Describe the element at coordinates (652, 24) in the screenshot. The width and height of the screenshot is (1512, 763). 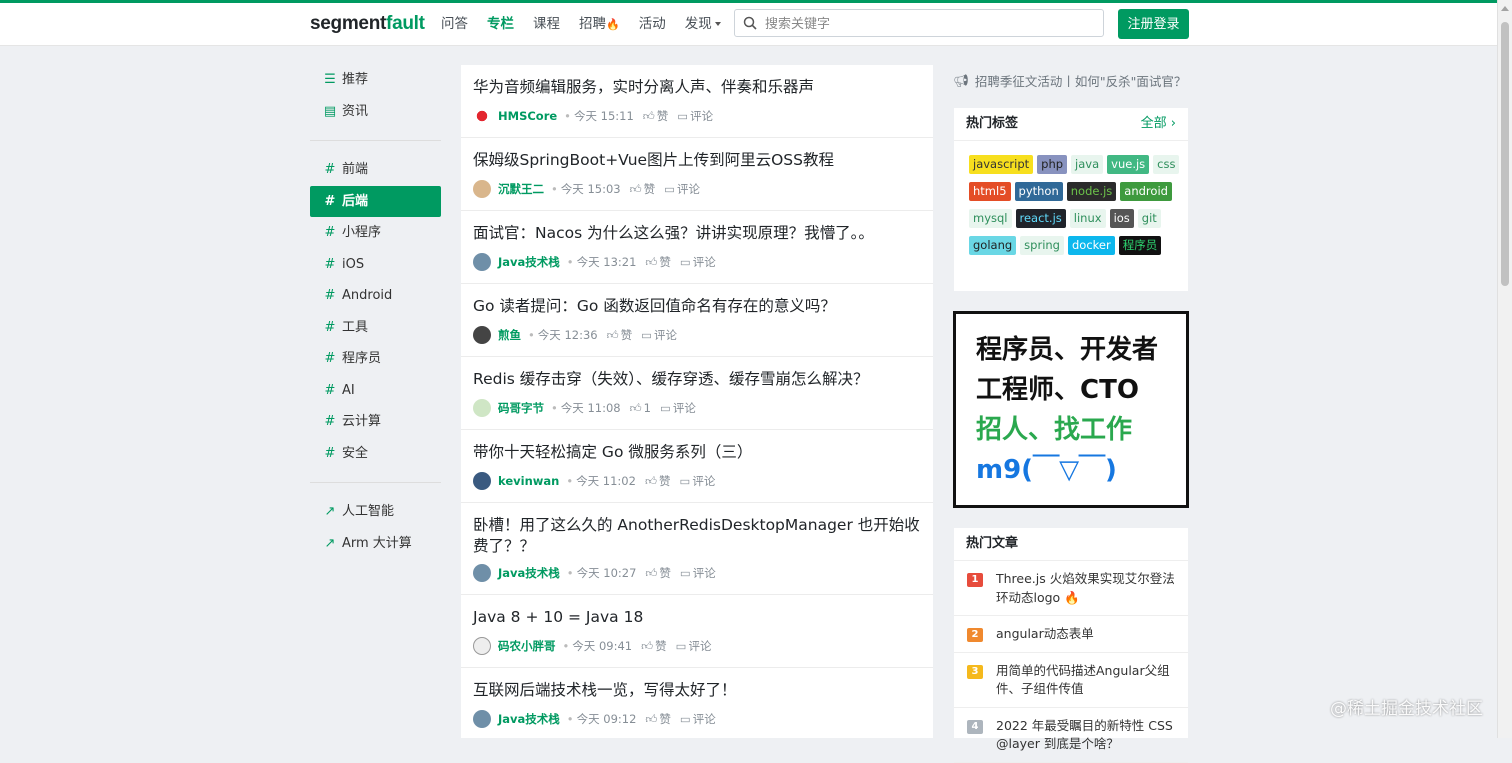
I see `nav-events: 活动` at that location.